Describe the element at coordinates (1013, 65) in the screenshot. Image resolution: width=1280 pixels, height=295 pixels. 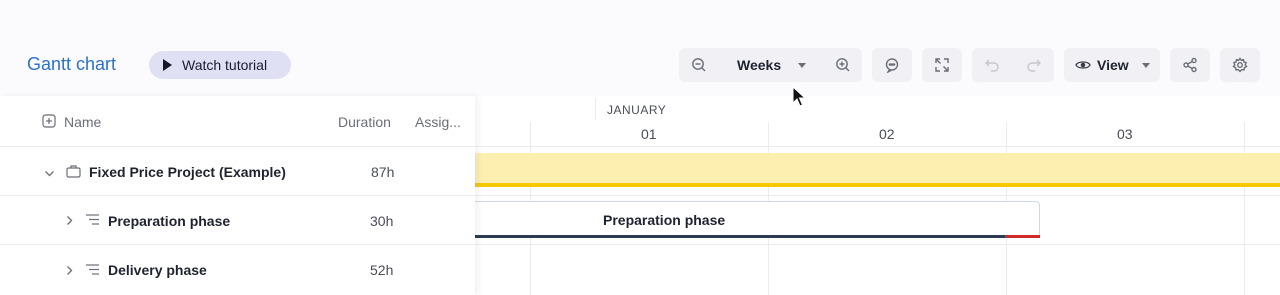
I see `history-control` at that location.